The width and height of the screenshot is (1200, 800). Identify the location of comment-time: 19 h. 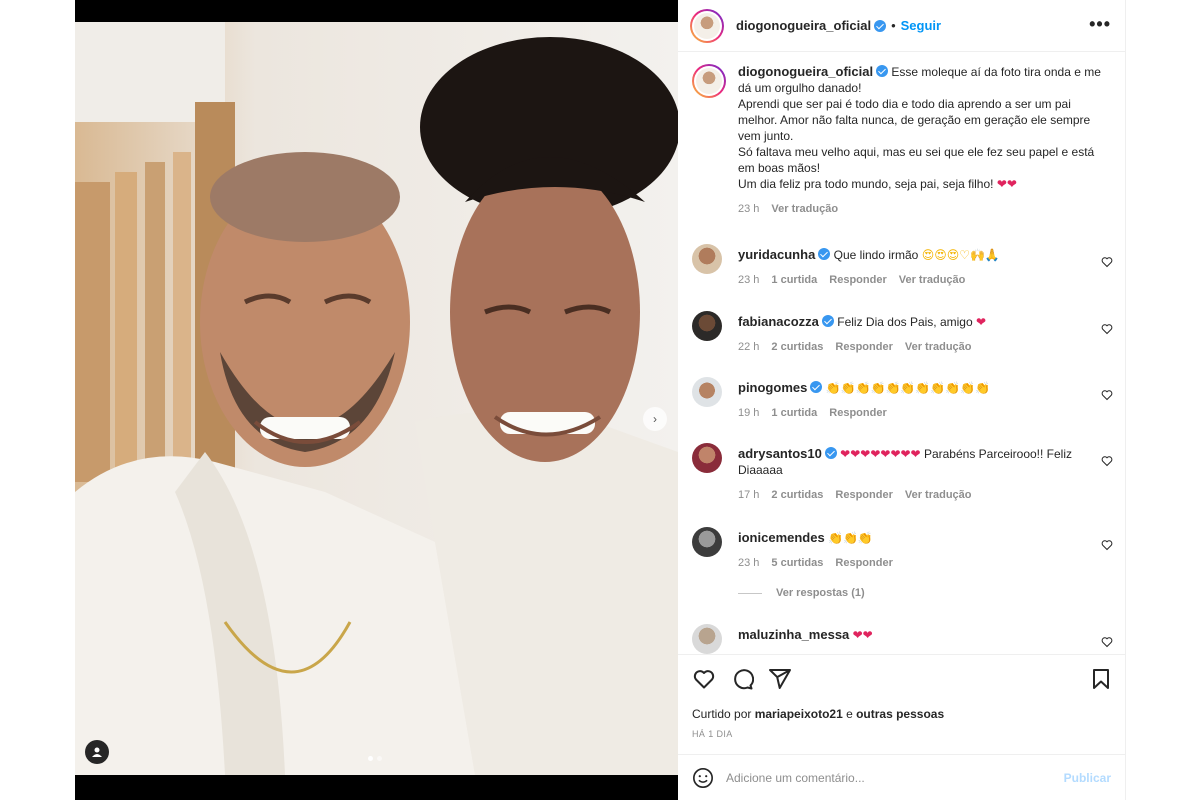
(749, 413).